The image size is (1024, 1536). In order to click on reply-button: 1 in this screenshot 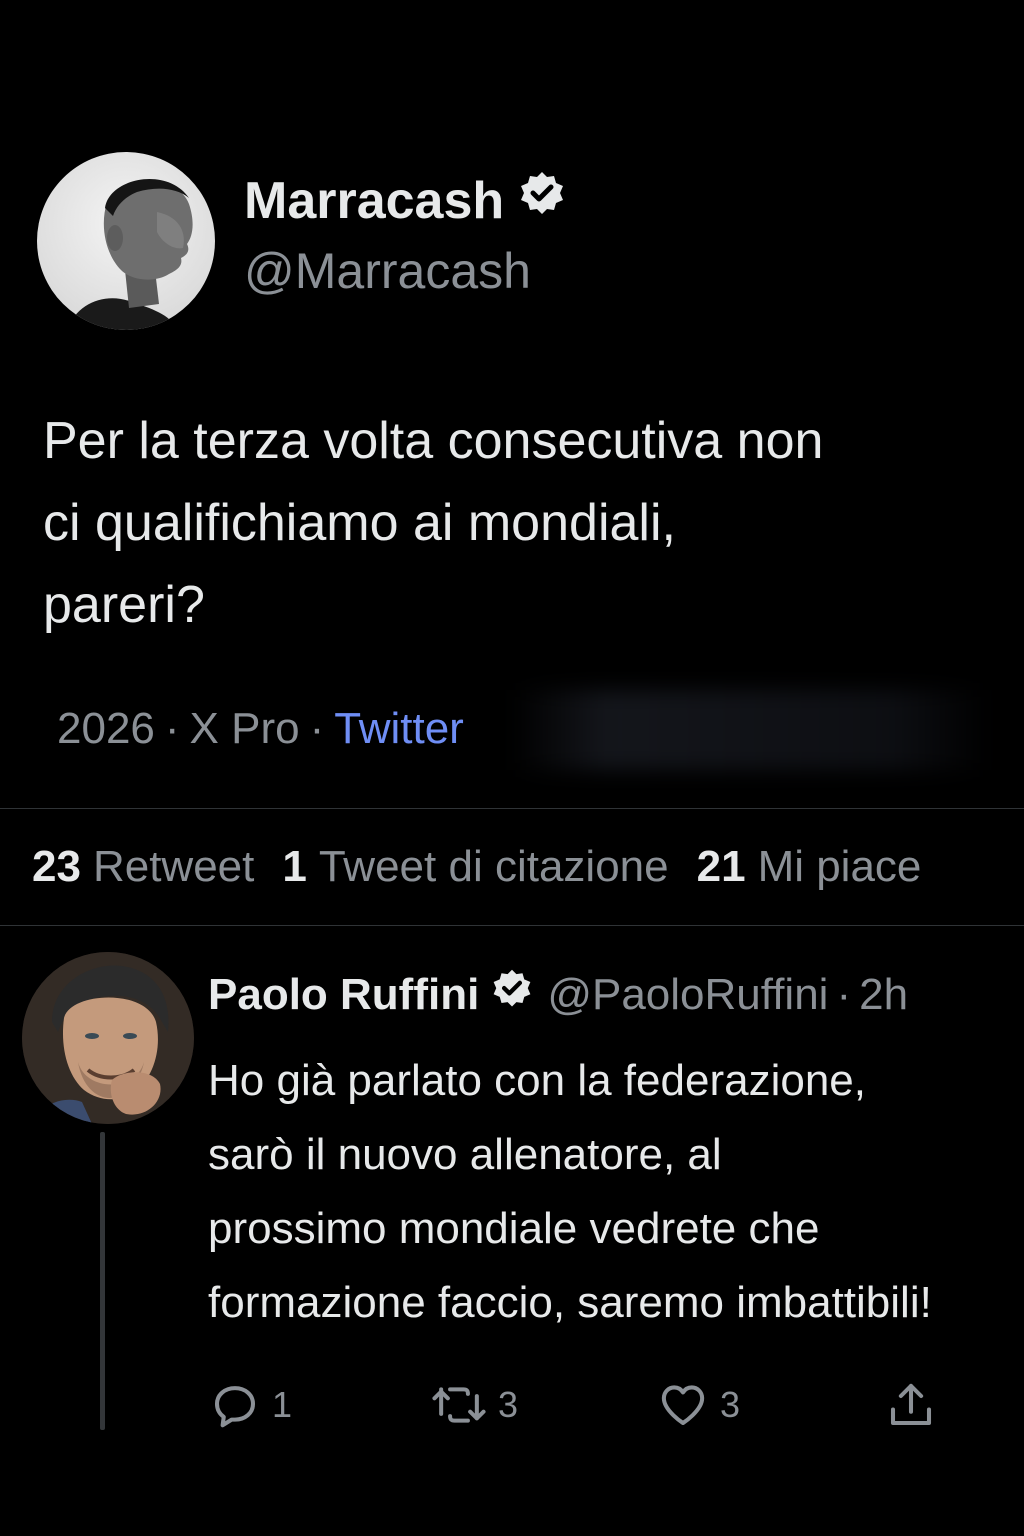, I will do `click(250, 1405)`.